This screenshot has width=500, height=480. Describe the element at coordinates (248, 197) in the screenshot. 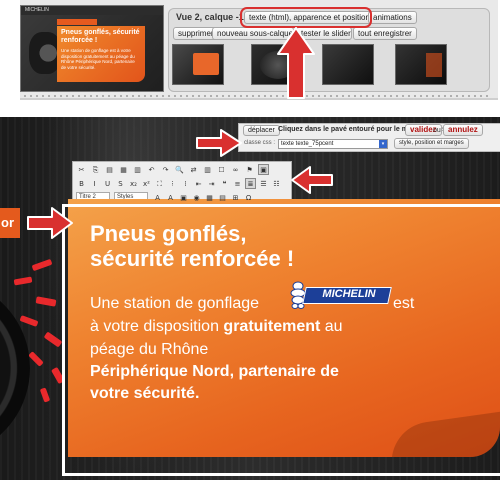

I see `toolbar-button: Ω` at that location.